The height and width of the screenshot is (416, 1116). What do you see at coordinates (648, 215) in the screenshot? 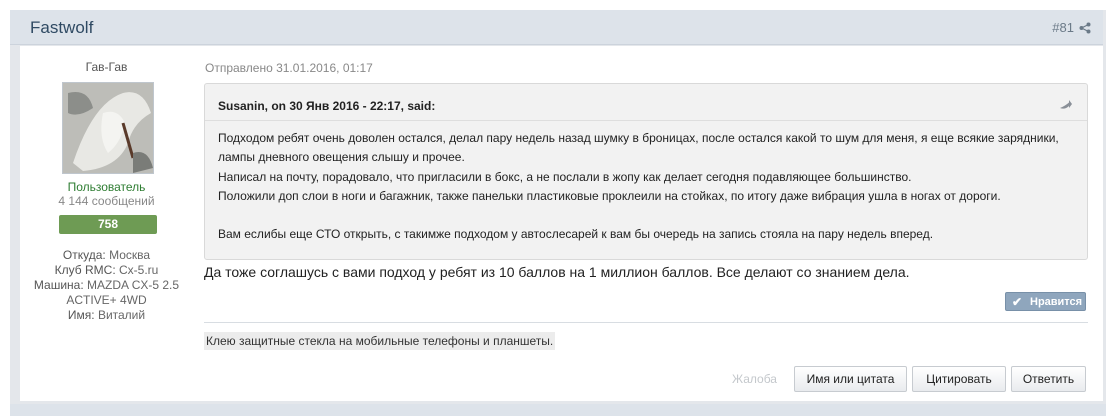
I see `quote-gap` at bounding box center [648, 215].